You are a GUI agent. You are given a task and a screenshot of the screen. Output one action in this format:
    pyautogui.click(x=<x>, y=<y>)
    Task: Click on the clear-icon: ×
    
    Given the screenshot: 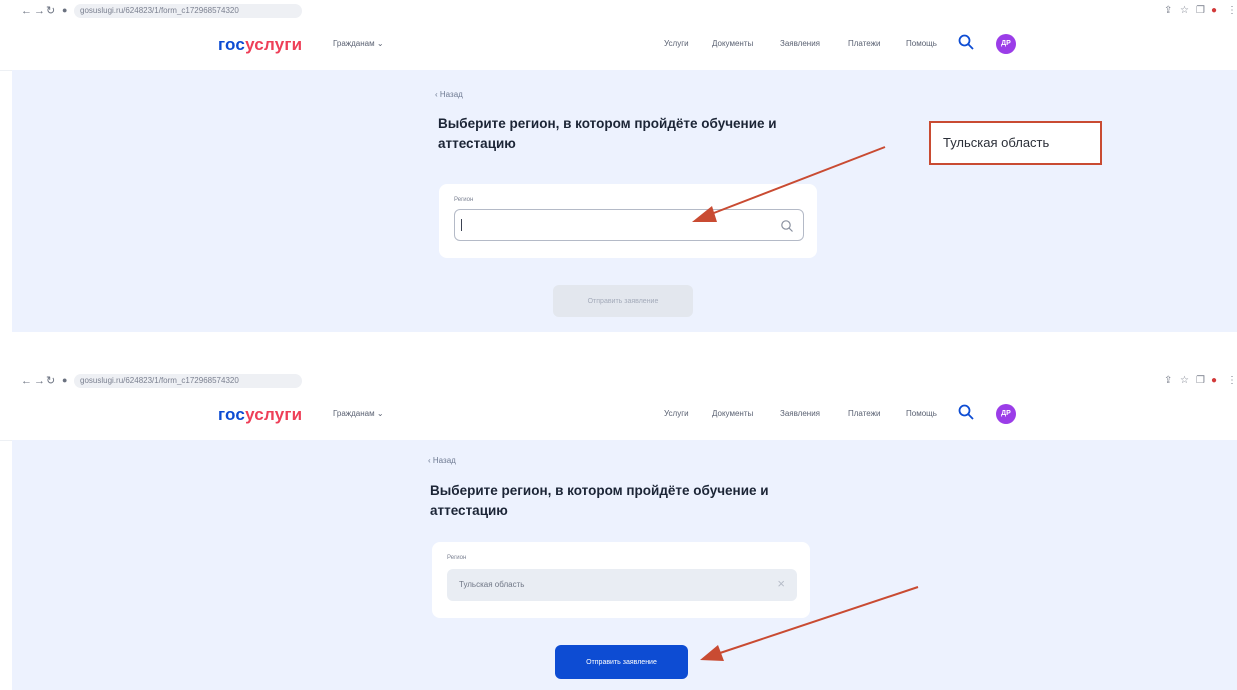 What is the action you would take?
    pyautogui.click(x=781, y=583)
    